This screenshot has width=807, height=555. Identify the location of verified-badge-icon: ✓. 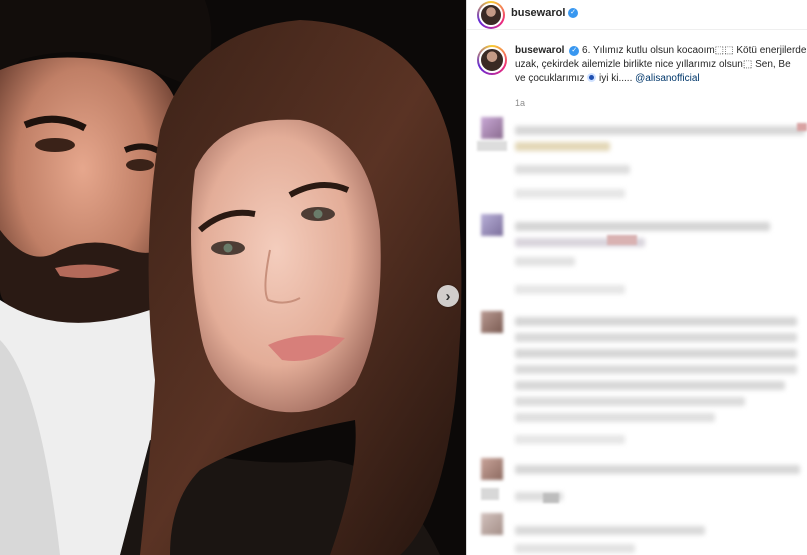
(573, 13).